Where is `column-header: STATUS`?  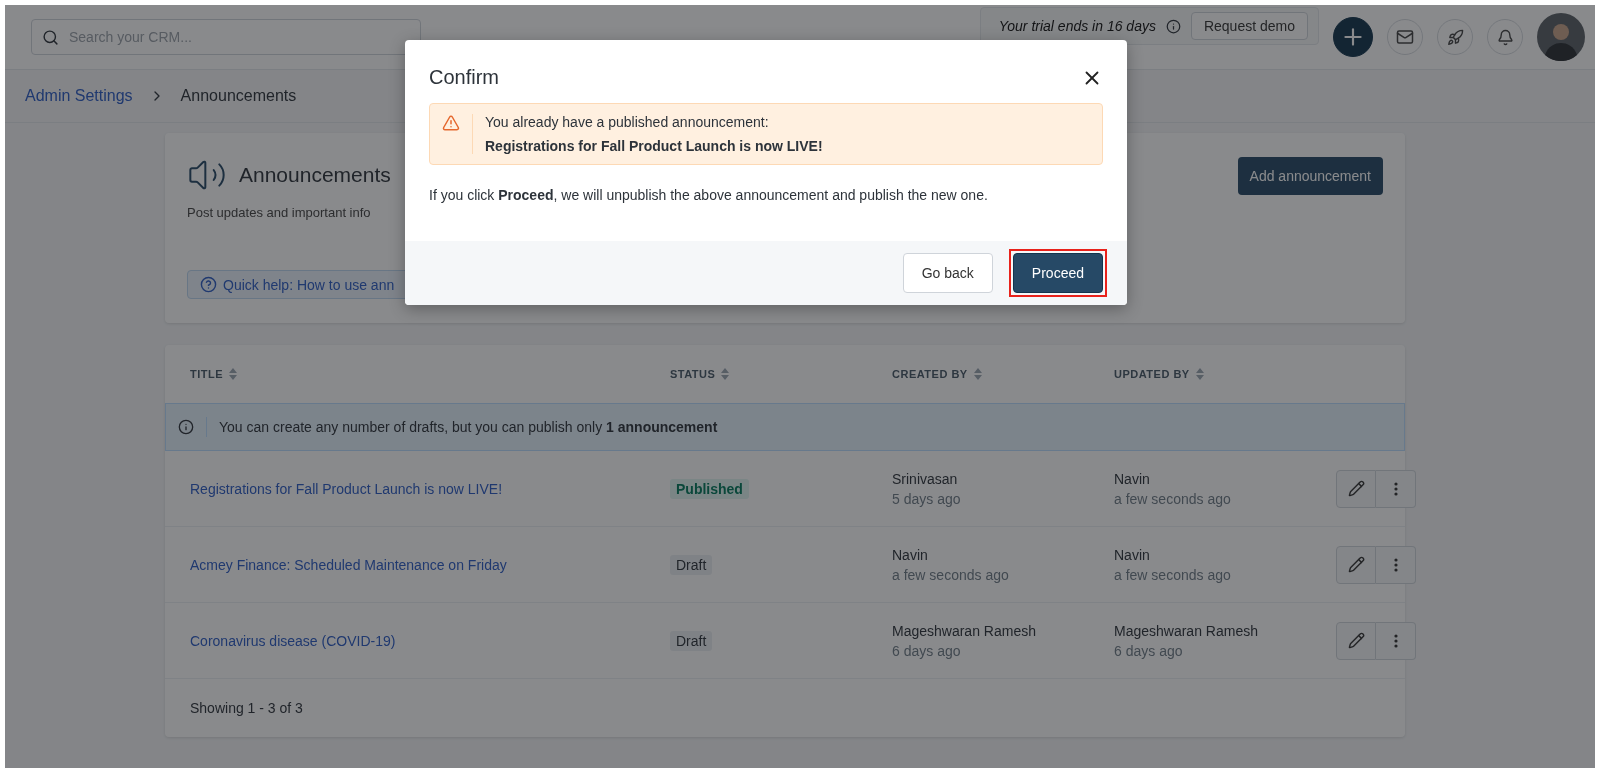 column-header: STATUS is located at coordinates (693, 374).